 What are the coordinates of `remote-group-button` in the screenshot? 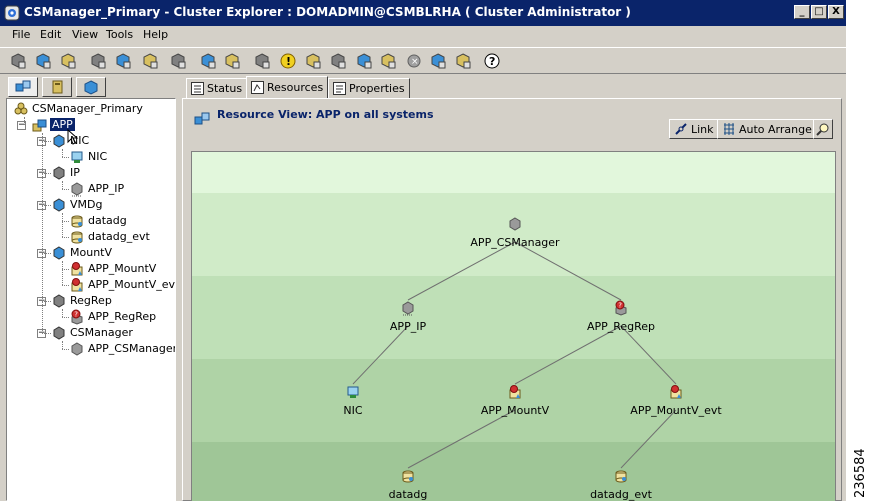 It's located at (388, 61).